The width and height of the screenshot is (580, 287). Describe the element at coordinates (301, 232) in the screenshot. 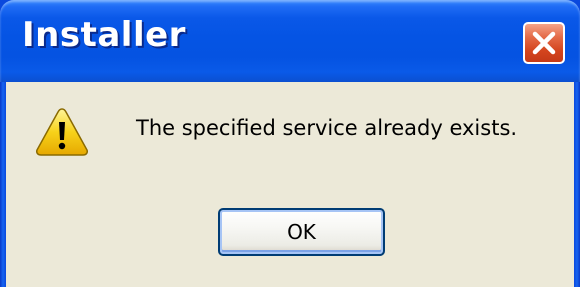

I see `ok-button: OK` at that location.